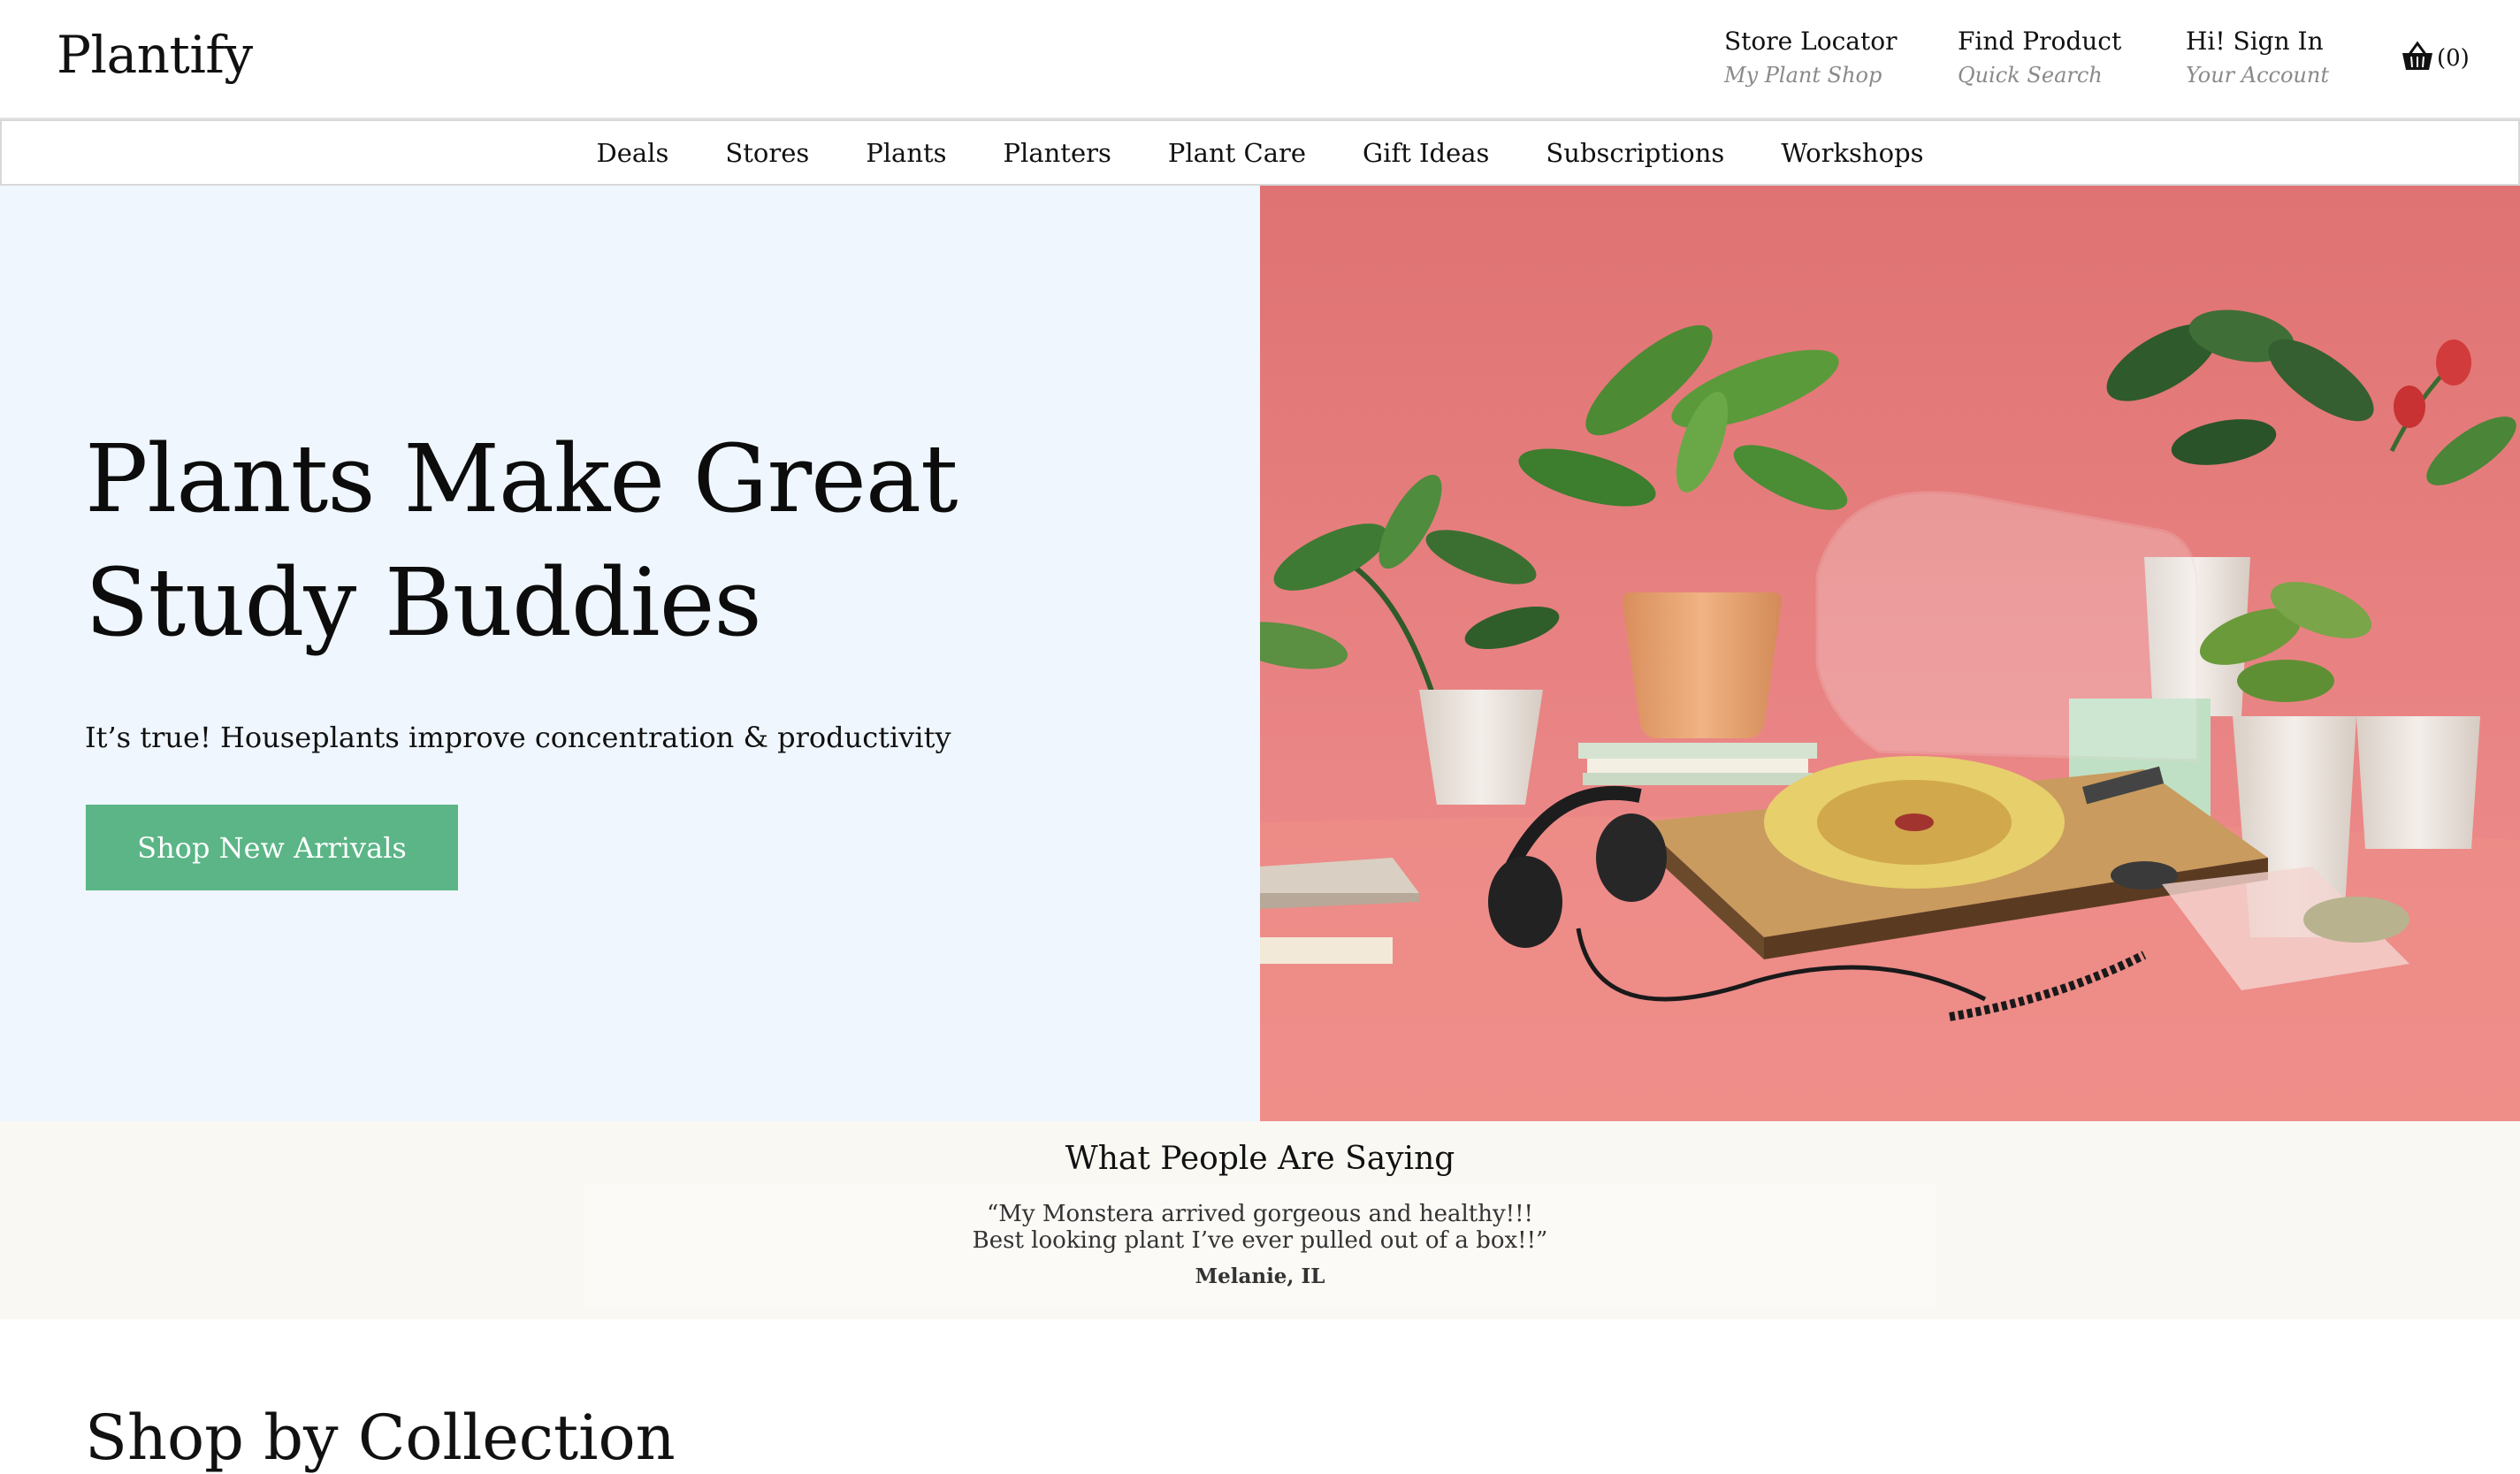  Describe the element at coordinates (2039, 41) in the screenshot. I see `find-product-title: Find Product` at that location.